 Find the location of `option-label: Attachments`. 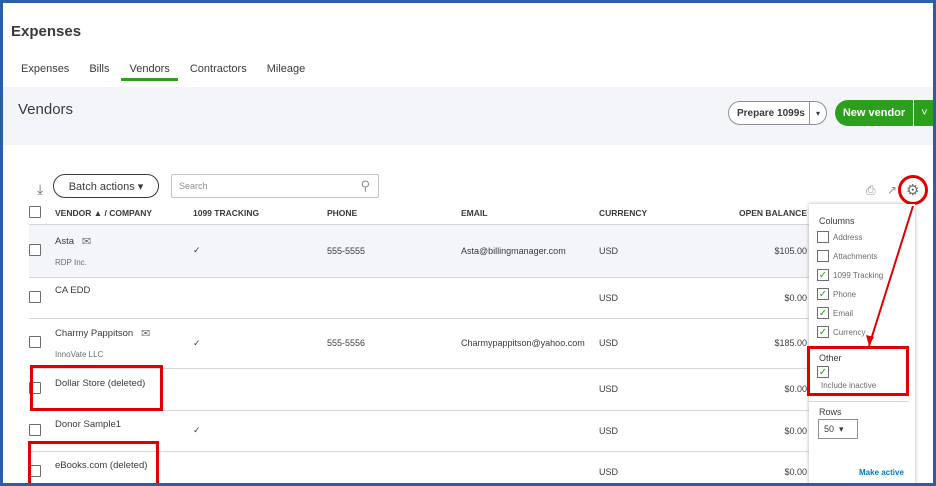

option-label: Attachments is located at coordinates (855, 256).